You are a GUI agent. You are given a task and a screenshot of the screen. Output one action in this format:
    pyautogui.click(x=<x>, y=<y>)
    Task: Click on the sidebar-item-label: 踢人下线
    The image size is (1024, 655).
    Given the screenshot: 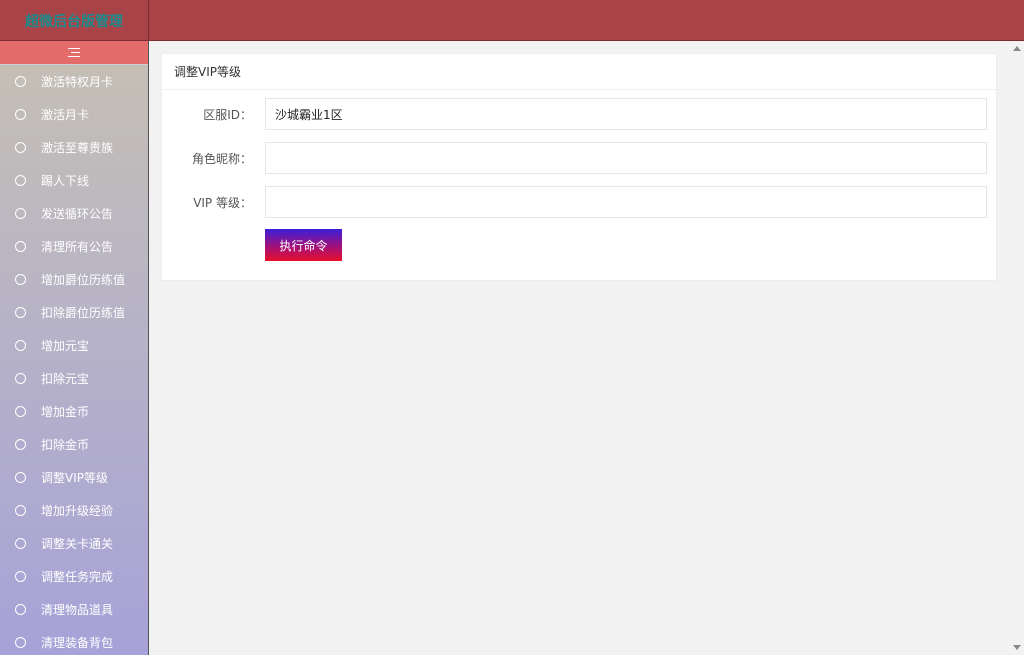 What is the action you would take?
    pyautogui.click(x=65, y=181)
    